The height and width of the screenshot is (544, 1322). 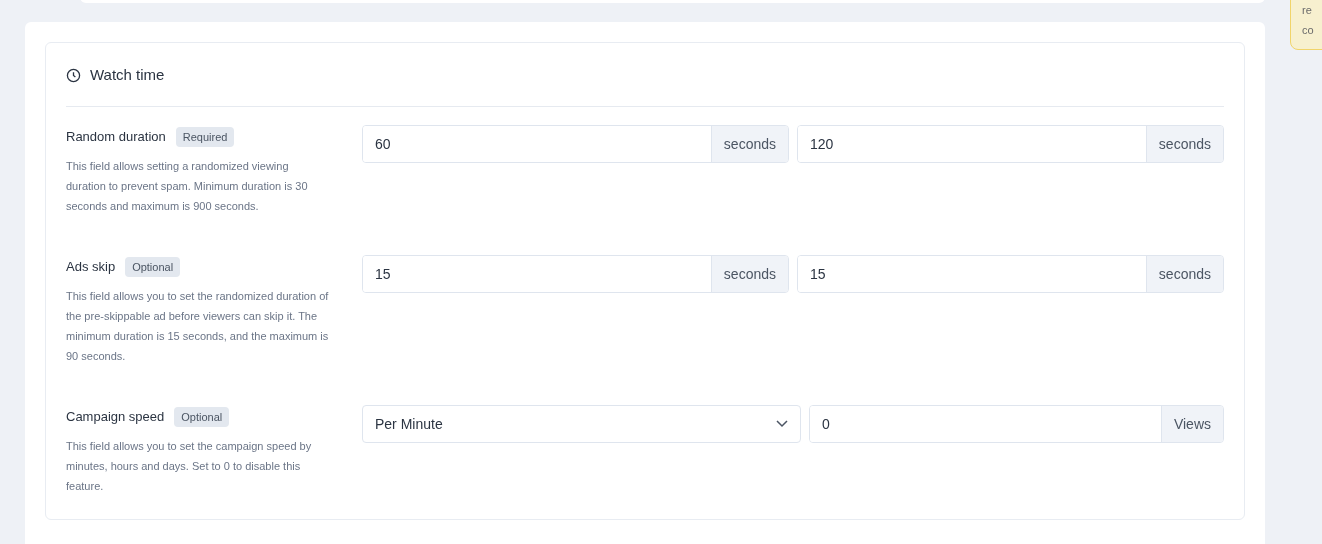 What do you see at coordinates (205, 137) in the screenshot?
I see `field-tag: Required` at bounding box center [205, 137].